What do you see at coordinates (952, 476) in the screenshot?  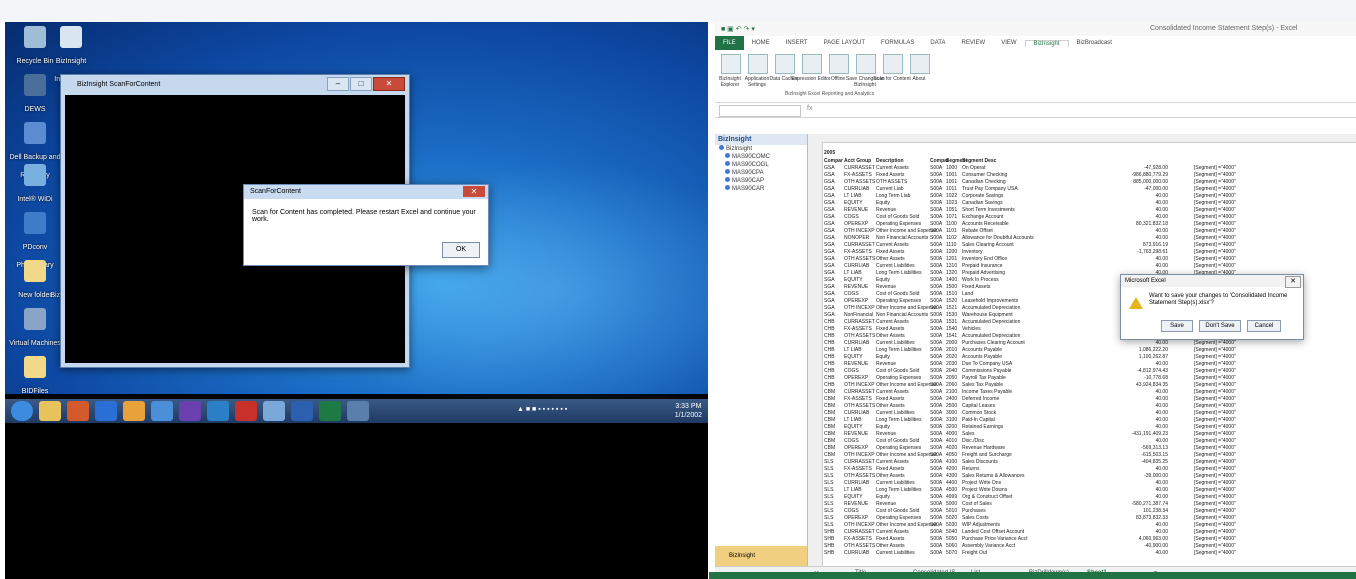 I see `table-cell: 4300` at bounding box center [952, 476].